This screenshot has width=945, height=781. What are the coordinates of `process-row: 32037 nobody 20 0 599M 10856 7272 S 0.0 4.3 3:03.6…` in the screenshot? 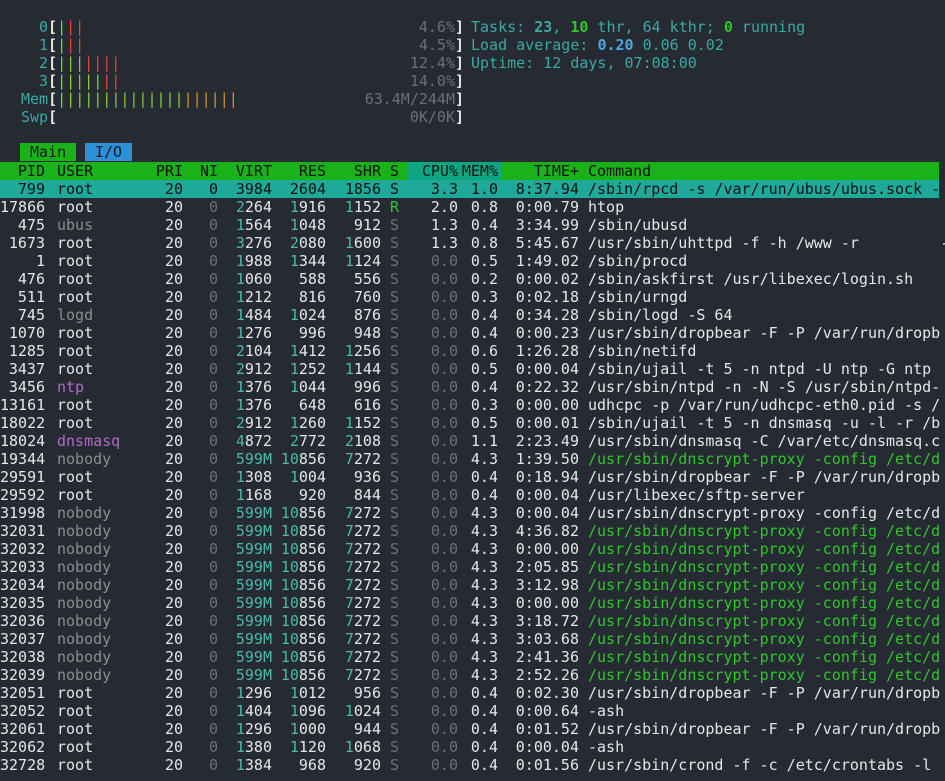 It's located at (470, 639).